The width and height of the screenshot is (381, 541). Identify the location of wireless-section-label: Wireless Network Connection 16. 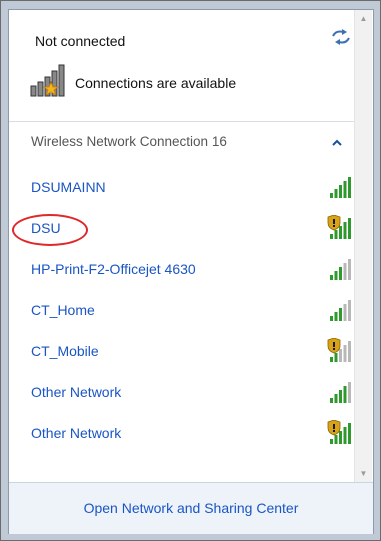
(129, 141).